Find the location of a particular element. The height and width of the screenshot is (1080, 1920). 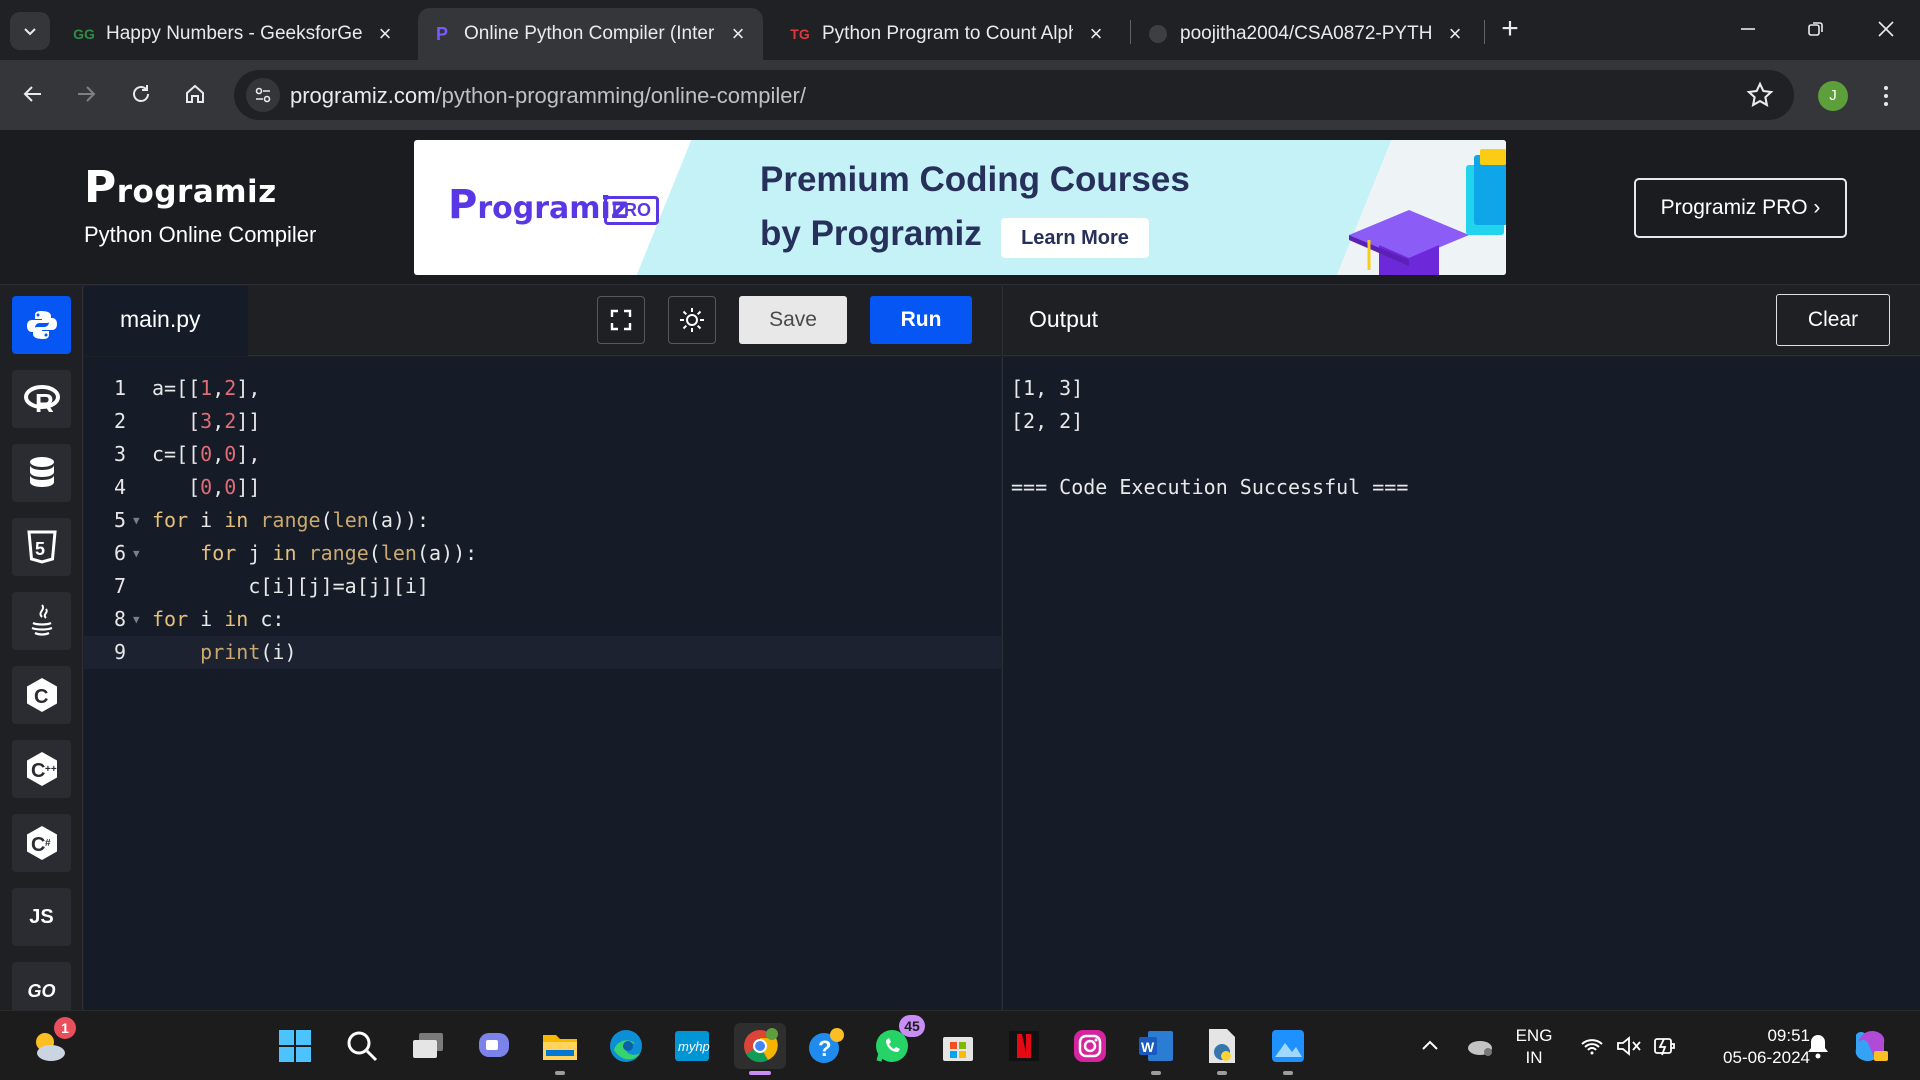

python-language-button is located at coordinates (41, 325).